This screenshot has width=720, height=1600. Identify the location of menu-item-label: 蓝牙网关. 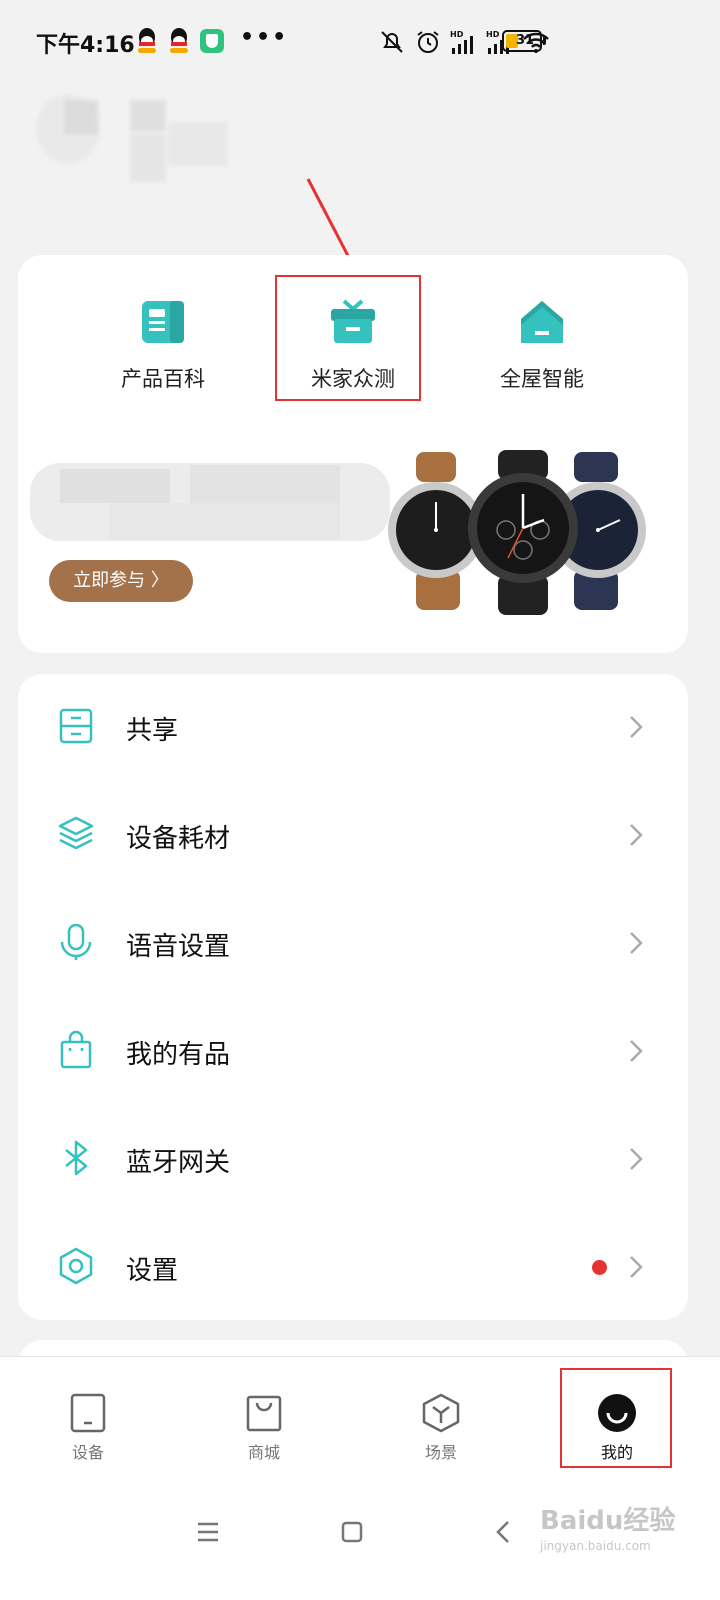
(178, 1163).